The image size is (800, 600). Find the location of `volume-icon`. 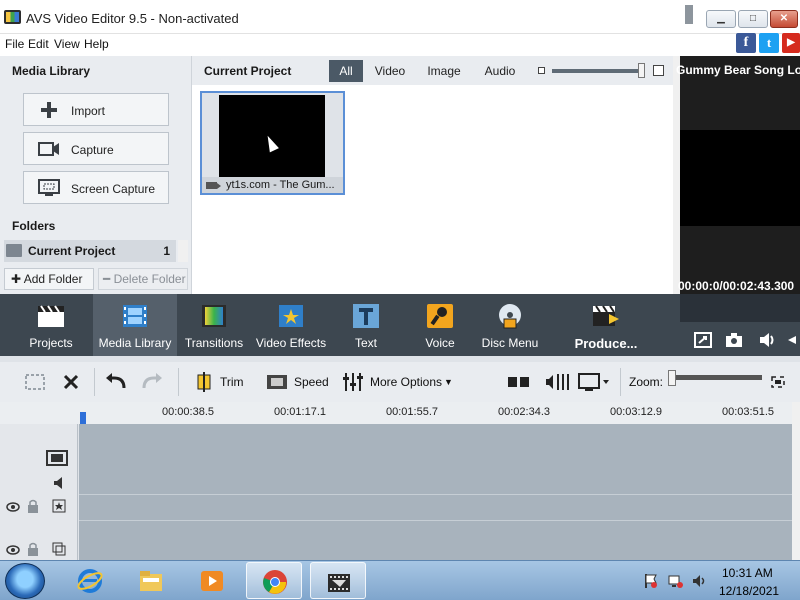

volume-icon is located at coordinates (767, 340).